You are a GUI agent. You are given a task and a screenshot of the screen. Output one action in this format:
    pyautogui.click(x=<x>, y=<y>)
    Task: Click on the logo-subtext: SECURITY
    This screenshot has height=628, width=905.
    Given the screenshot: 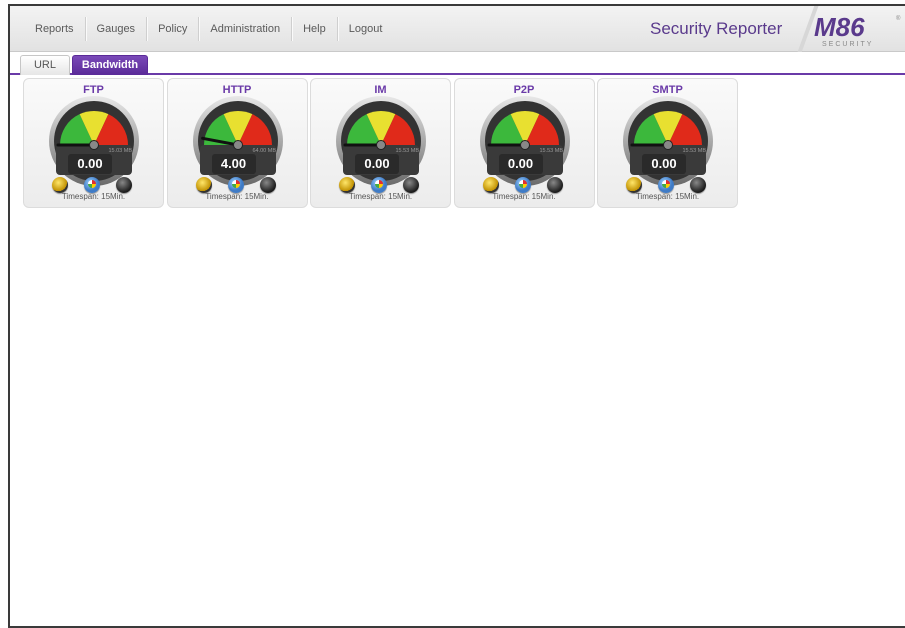 What is the action you would take?
    pyautogui.click(x=847, y=44)
    